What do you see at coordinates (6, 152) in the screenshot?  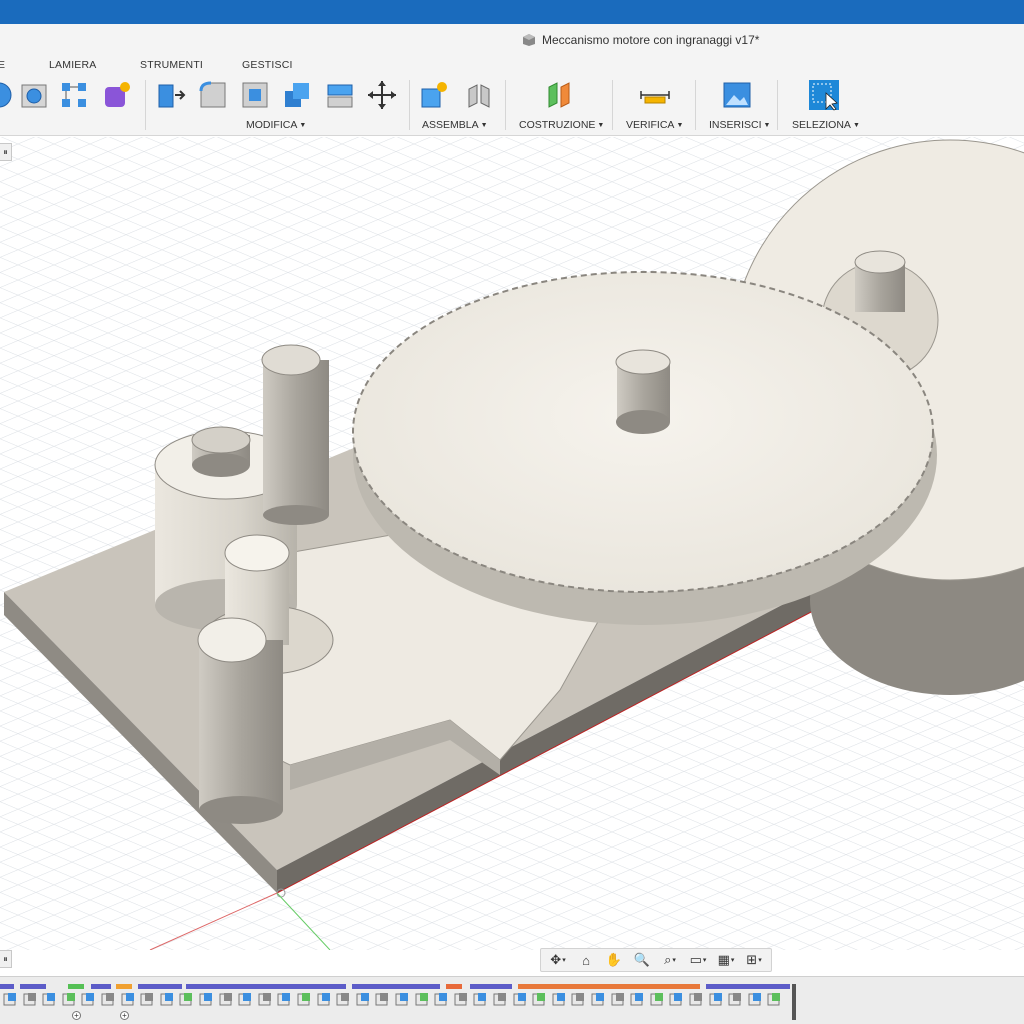 I see `browser-toggle: ⏸` at bounding box center [6, 152].